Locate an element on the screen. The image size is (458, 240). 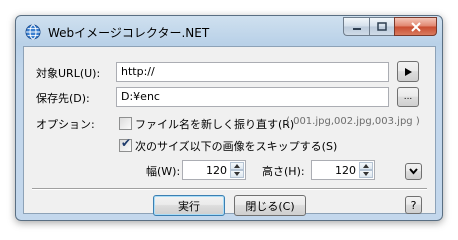
height-label: 高さ(H): is located at coordinates (283, 171).